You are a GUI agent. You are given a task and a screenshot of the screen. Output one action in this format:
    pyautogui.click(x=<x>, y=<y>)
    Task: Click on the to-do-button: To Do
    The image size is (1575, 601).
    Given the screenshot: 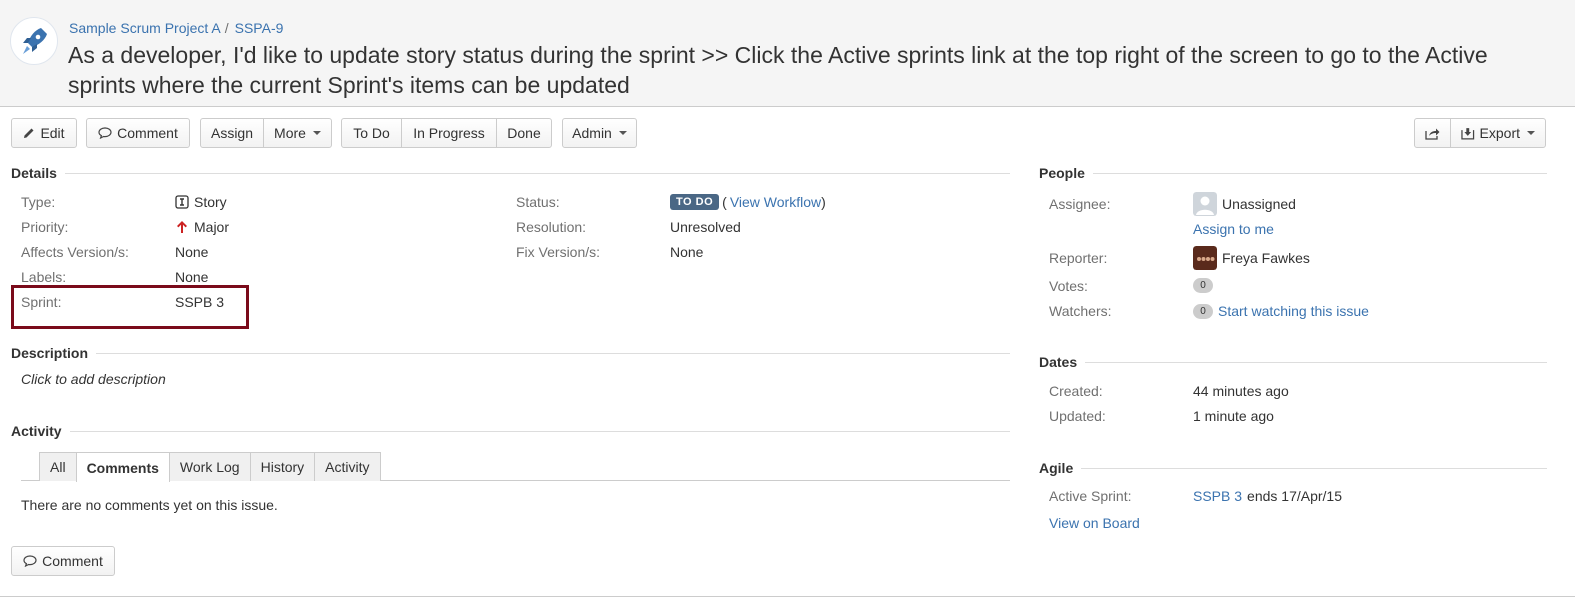 What is the action you would take?
    pyautogui.click(x=371, y=133)
    